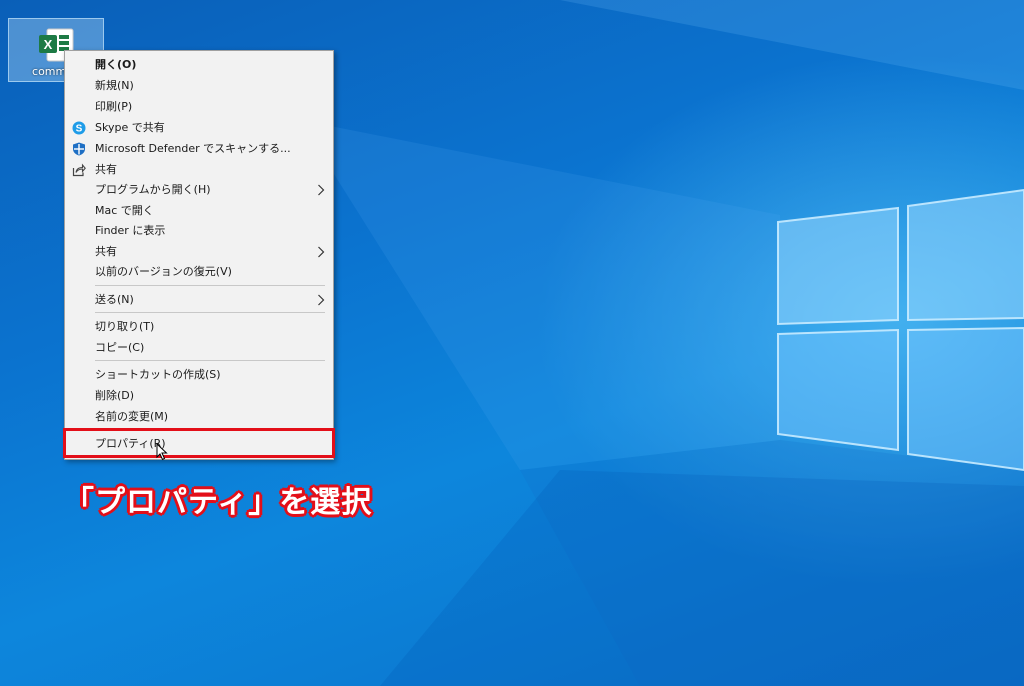 Image resolution: width=1024 pixels, height=686 pixels. I want to click on skype-icon: S, so click(79, 128).